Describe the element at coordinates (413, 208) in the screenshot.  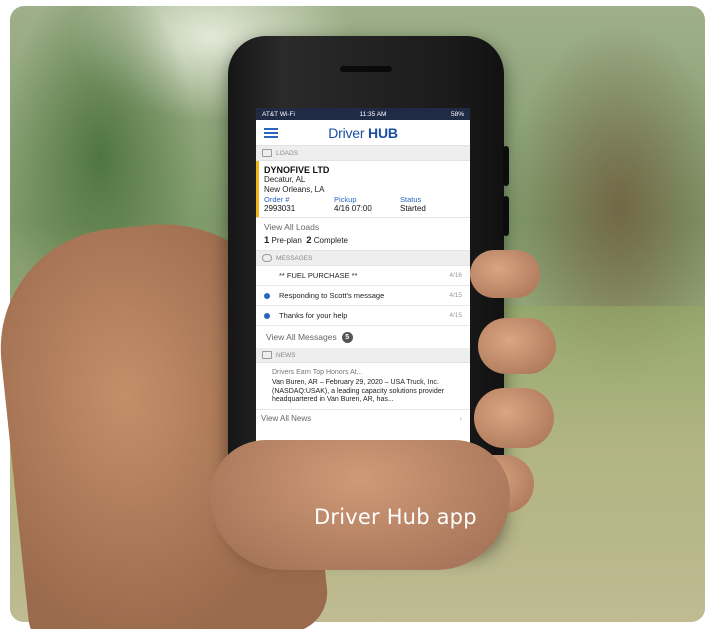
I see `status-value: Started` at that location.